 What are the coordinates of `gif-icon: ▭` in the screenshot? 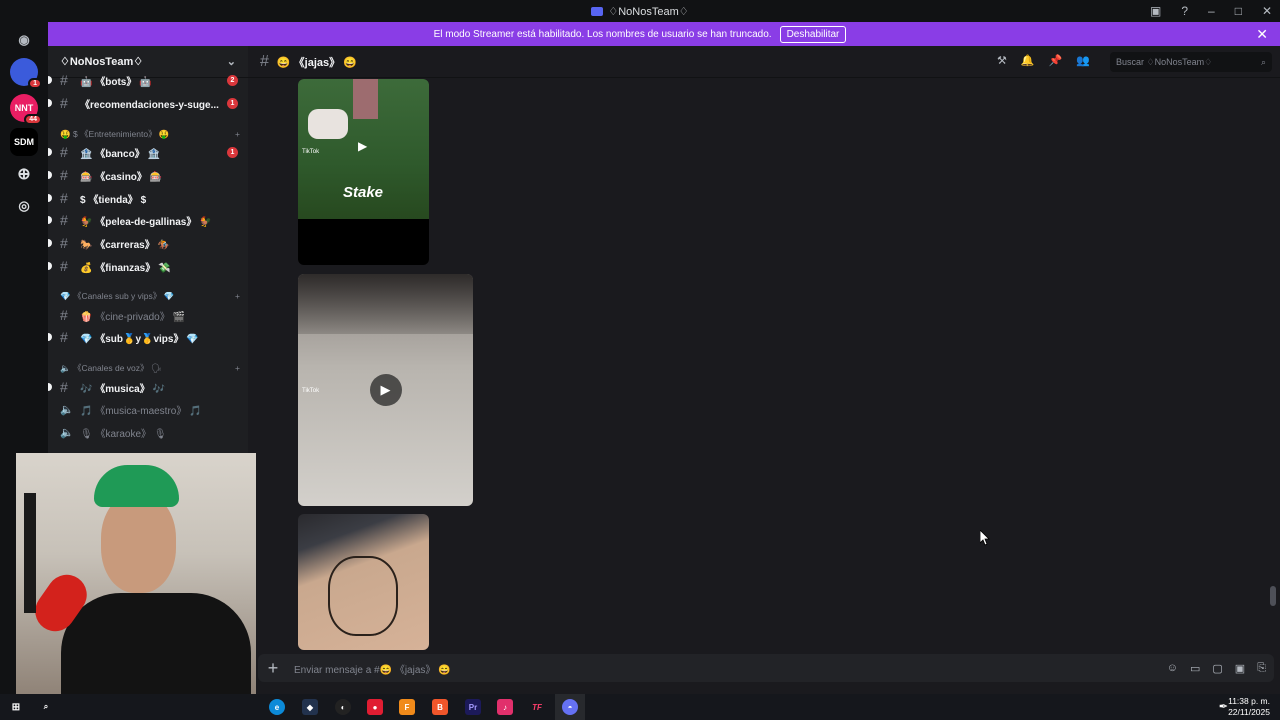 It's located at (1195, 668).